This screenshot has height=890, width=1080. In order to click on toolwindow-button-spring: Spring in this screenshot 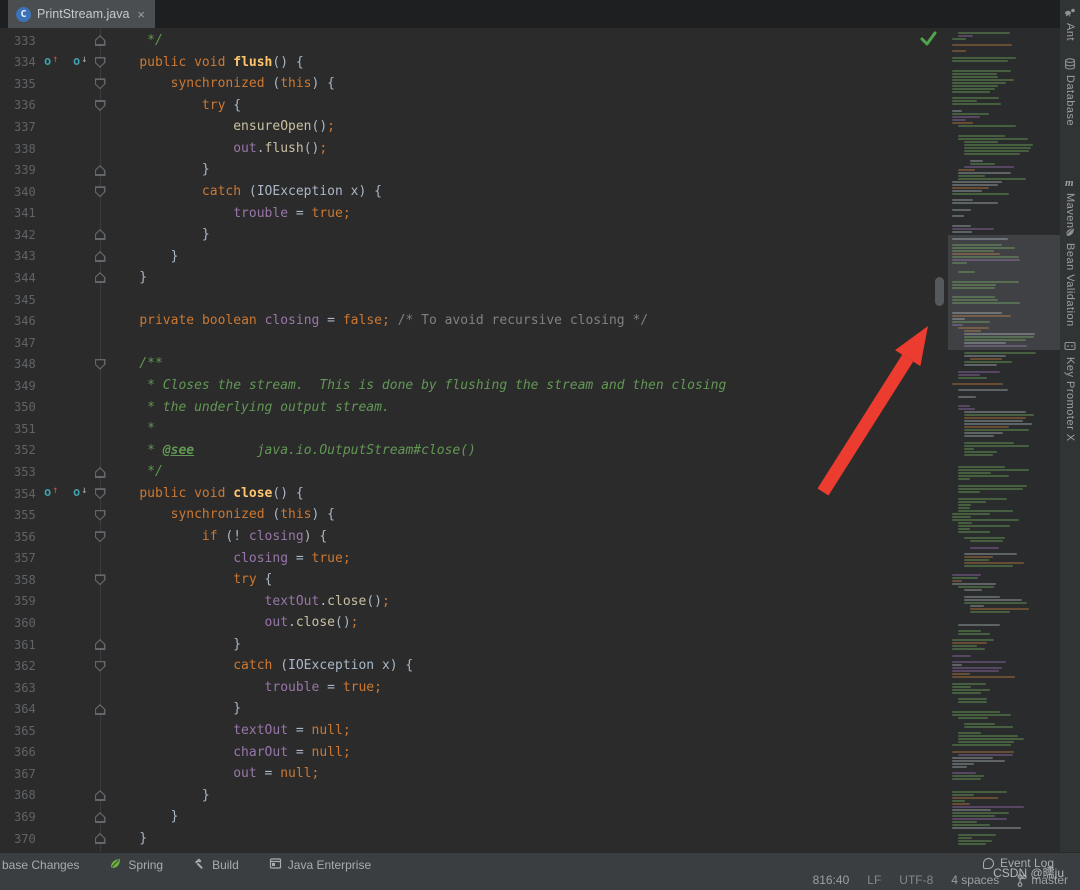, I will do `click(136, 865)`.